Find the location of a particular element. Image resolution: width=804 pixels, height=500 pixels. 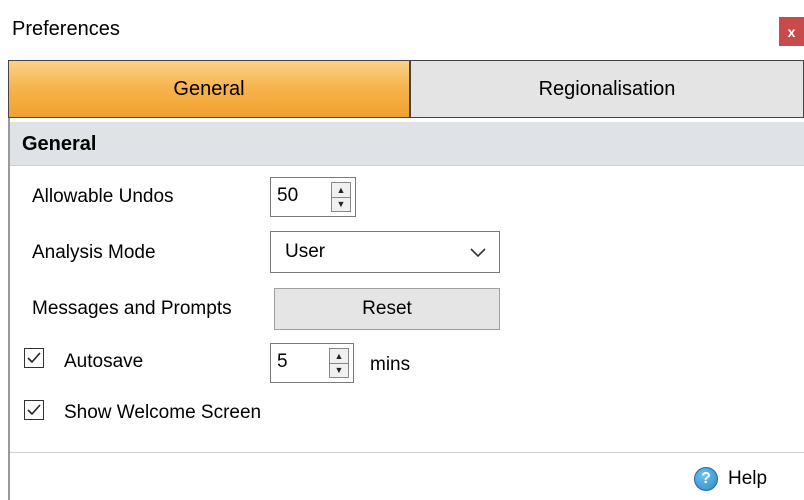

window-title: Preferences is located at coordinates (66, 29).